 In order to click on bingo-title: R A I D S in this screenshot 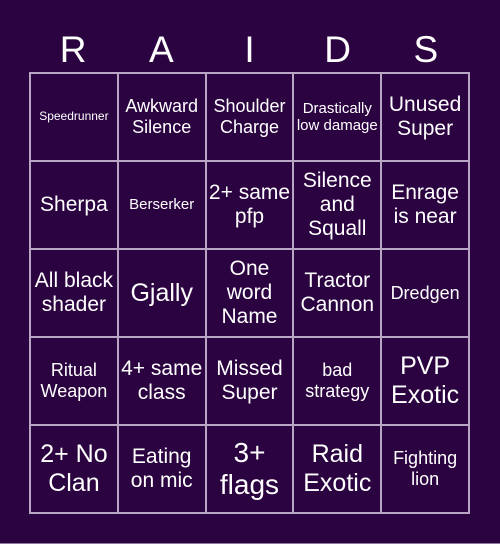, I will do `click(249, 50)`.